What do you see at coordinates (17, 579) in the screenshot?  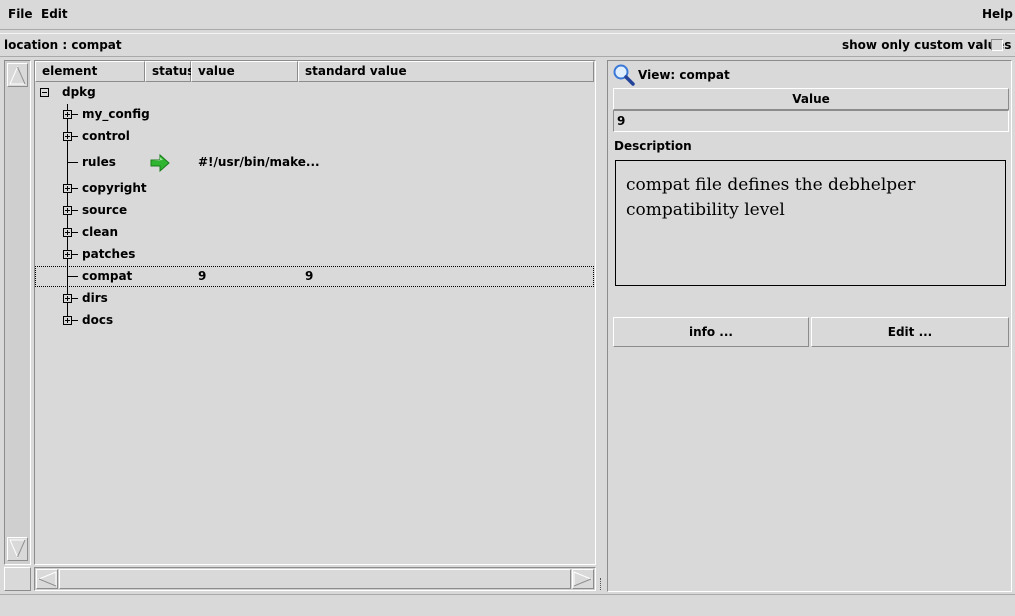 I see `scroll-corner` at bounding box center [17, 579].